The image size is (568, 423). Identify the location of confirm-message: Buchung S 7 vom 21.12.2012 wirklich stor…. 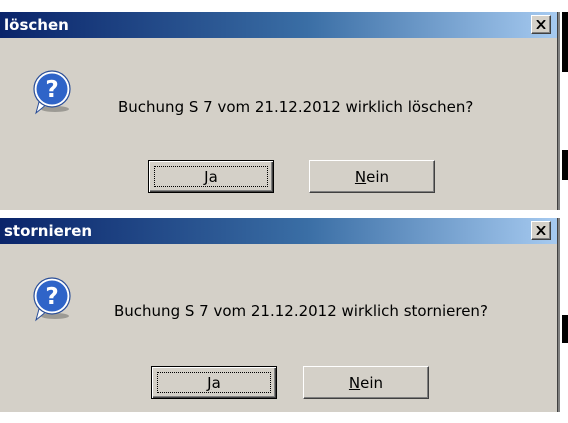
(301, 311).